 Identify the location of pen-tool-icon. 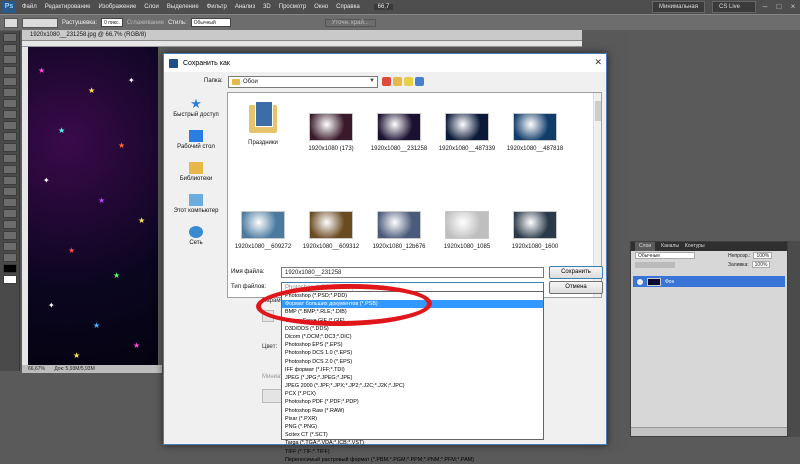
(9, 191).